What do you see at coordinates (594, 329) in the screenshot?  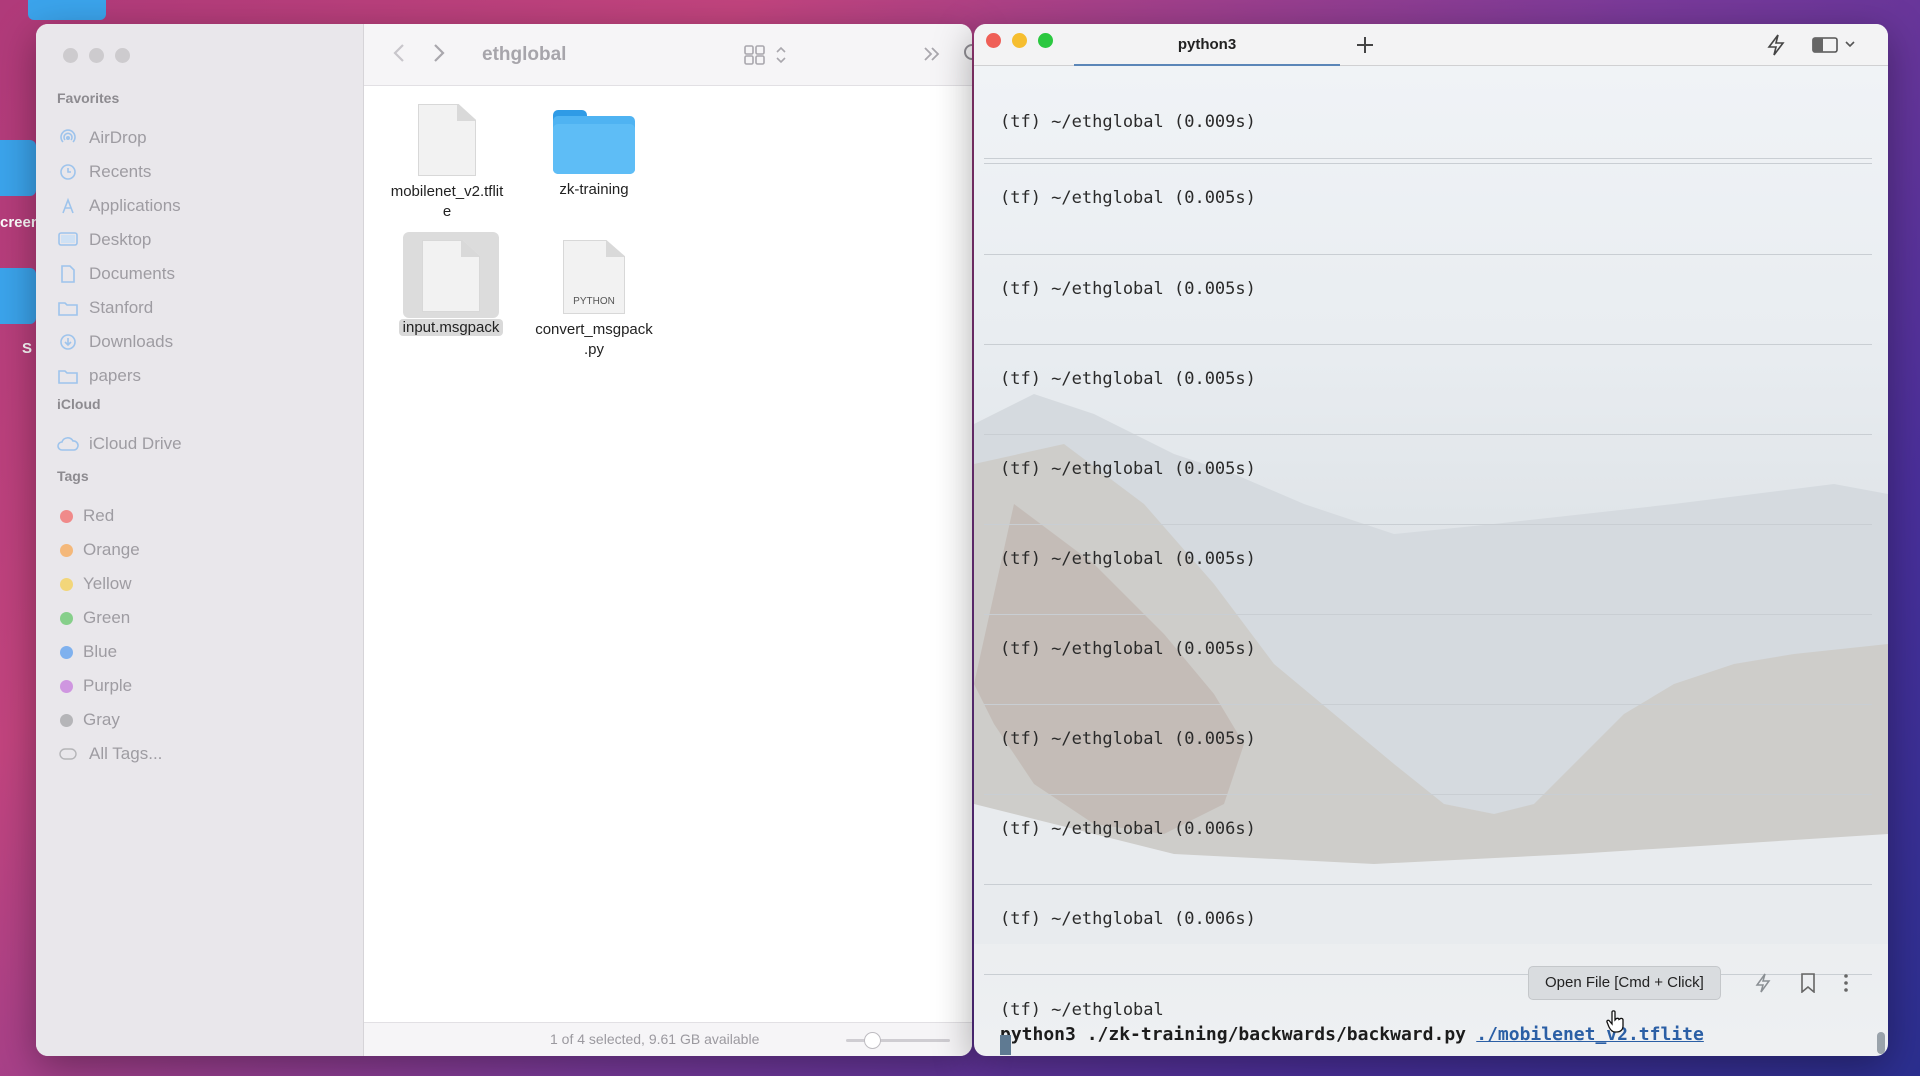 I see `file-name: convert_msgpack` at bounding box center [594, 329].